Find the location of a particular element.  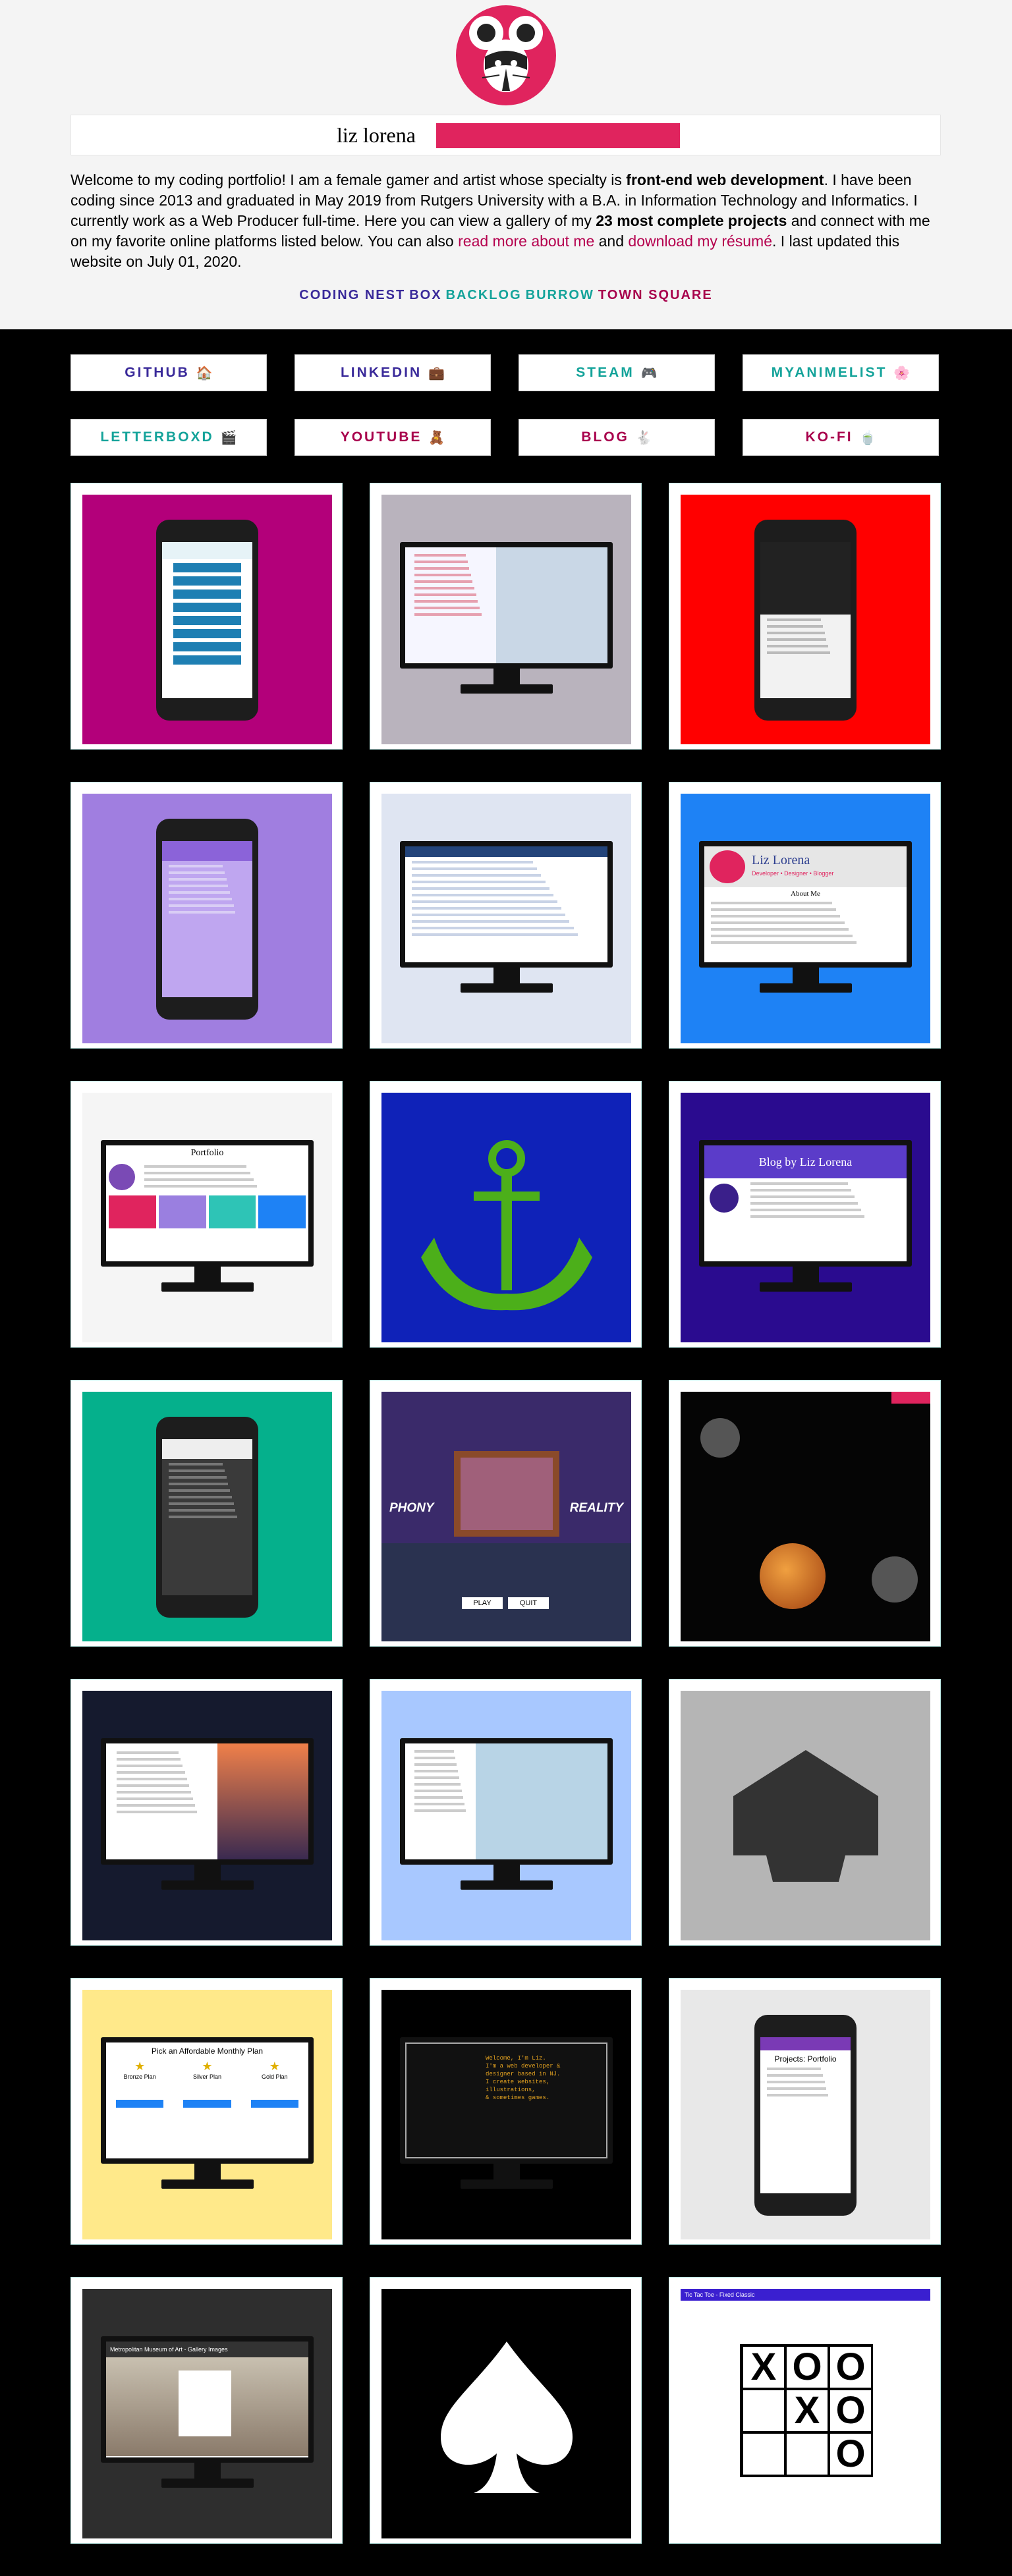

quit-button: QUIT is located at coordinates (528, 1603).